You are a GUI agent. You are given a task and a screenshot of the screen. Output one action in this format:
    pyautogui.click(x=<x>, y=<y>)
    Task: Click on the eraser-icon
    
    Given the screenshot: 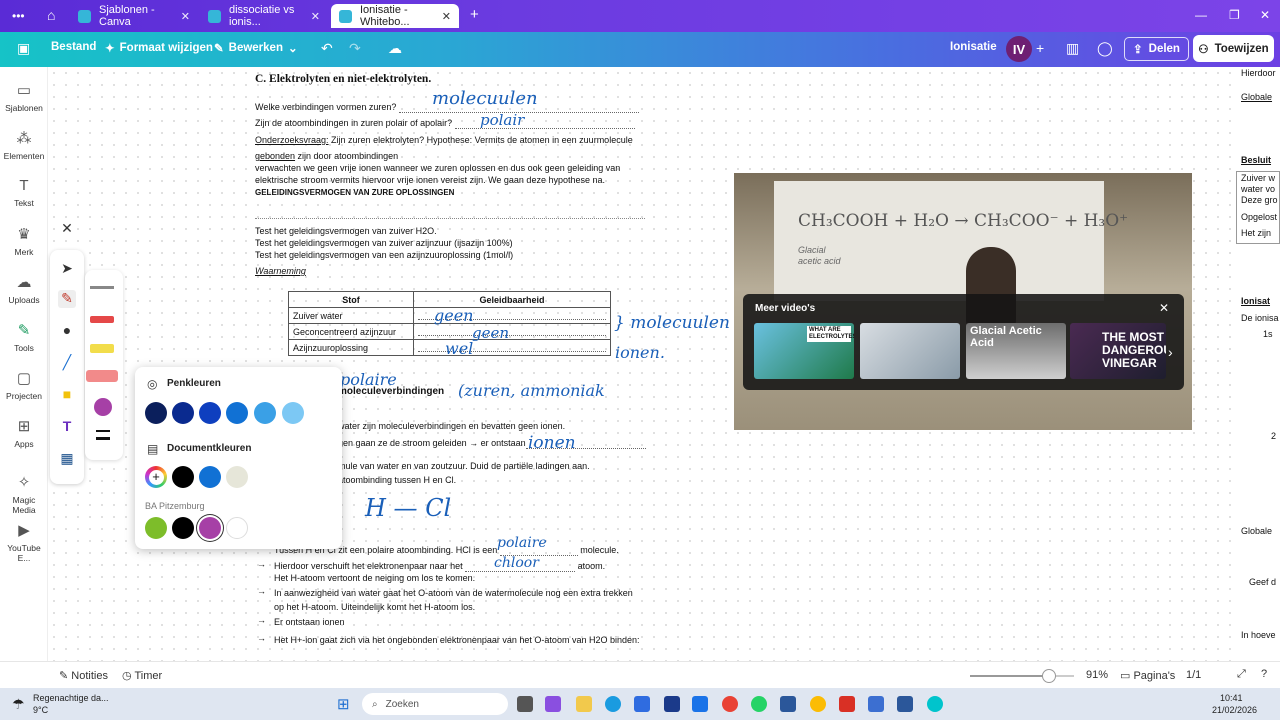 What is the action you would take?
    pyautogui.click(x=102, y=376)
    